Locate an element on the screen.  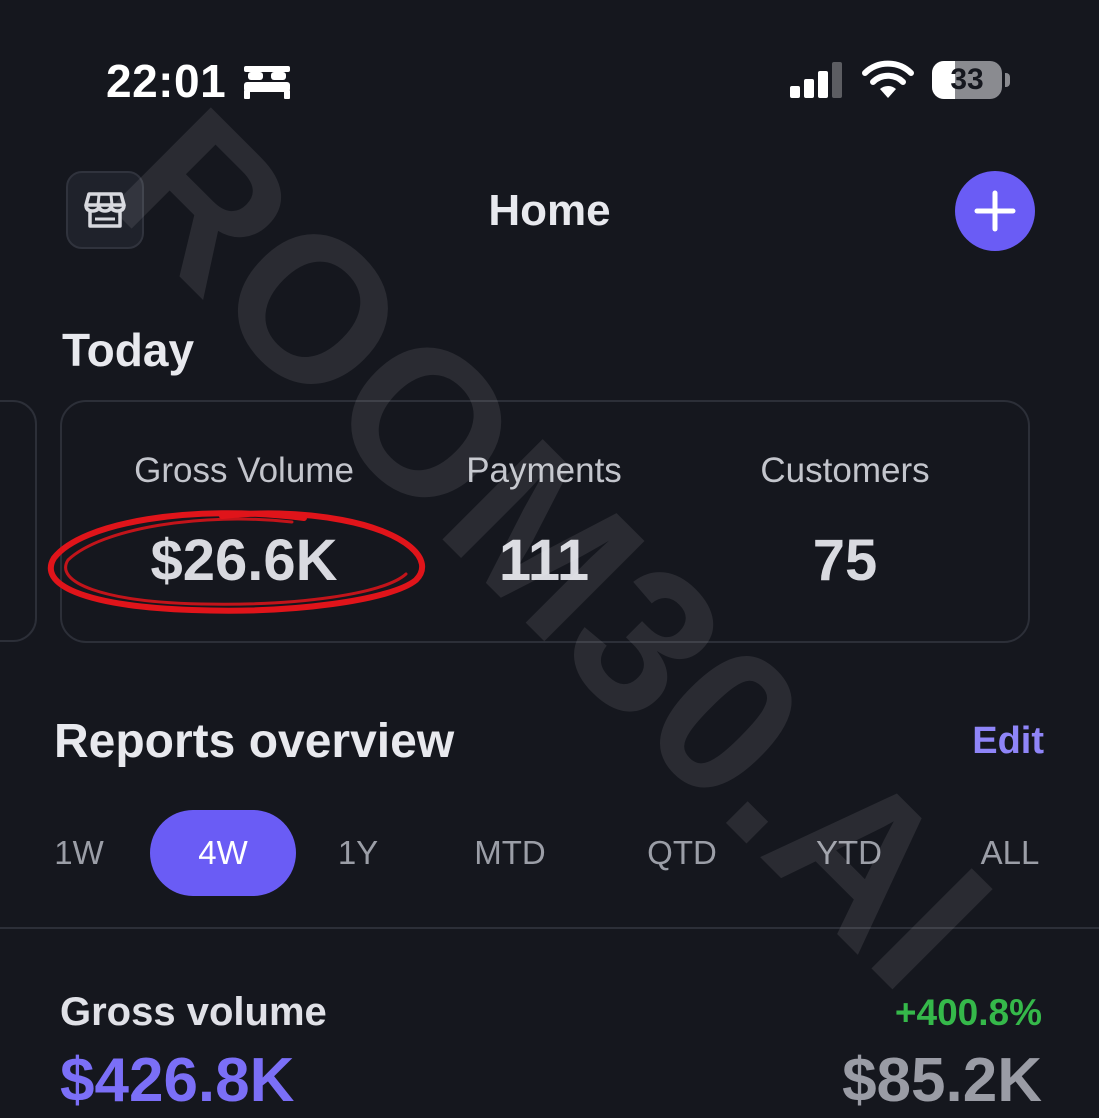
range-tab-ytd: YTD is located at coordinates (849, 853).